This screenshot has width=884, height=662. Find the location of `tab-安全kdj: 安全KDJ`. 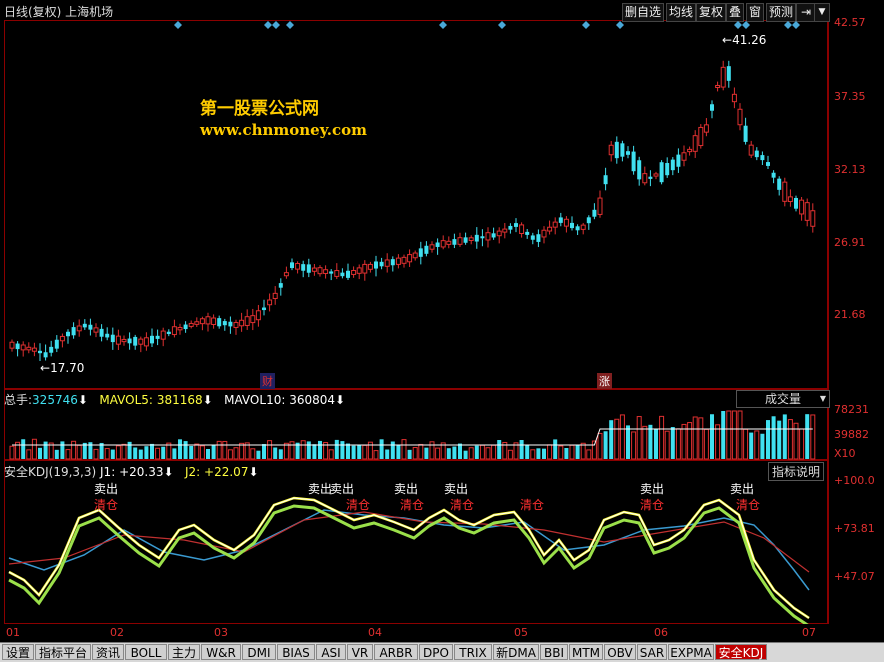

tab-安全kdj: 安全KDJ is located at coordinates (741, 652).